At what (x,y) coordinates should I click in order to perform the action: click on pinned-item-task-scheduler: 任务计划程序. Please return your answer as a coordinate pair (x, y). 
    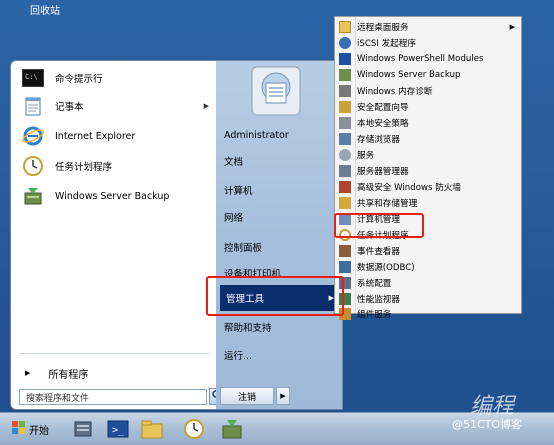
    Looking at the image, I should click on (115, 166).